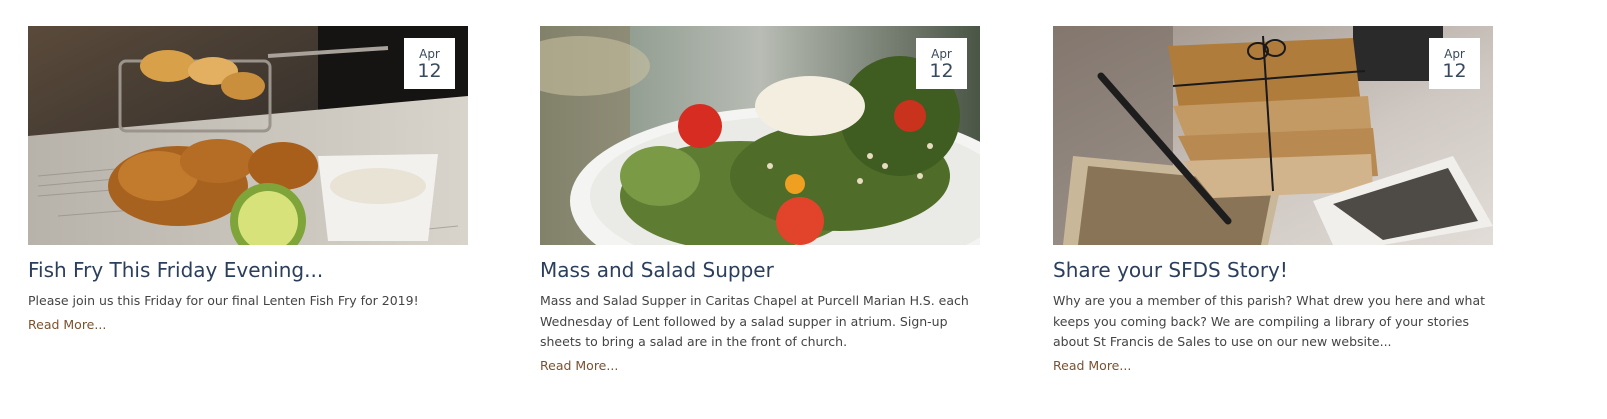  Describe the element at coordinates (1273, 270) in the screenshot. I see `post-title: Share your SFDS Story!` at that location.